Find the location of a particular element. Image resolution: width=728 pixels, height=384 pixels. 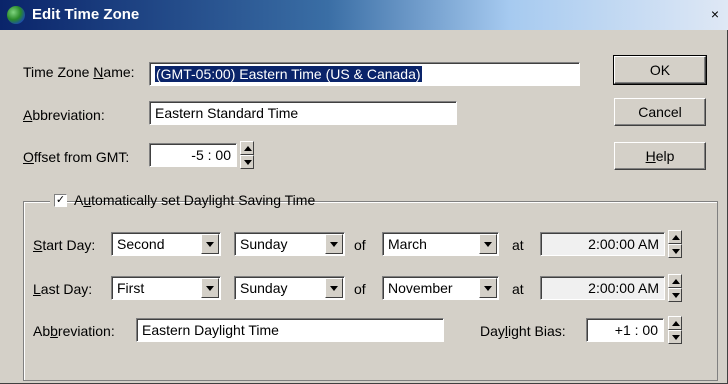

start-time-spinner is located at coordinates (675, 244).